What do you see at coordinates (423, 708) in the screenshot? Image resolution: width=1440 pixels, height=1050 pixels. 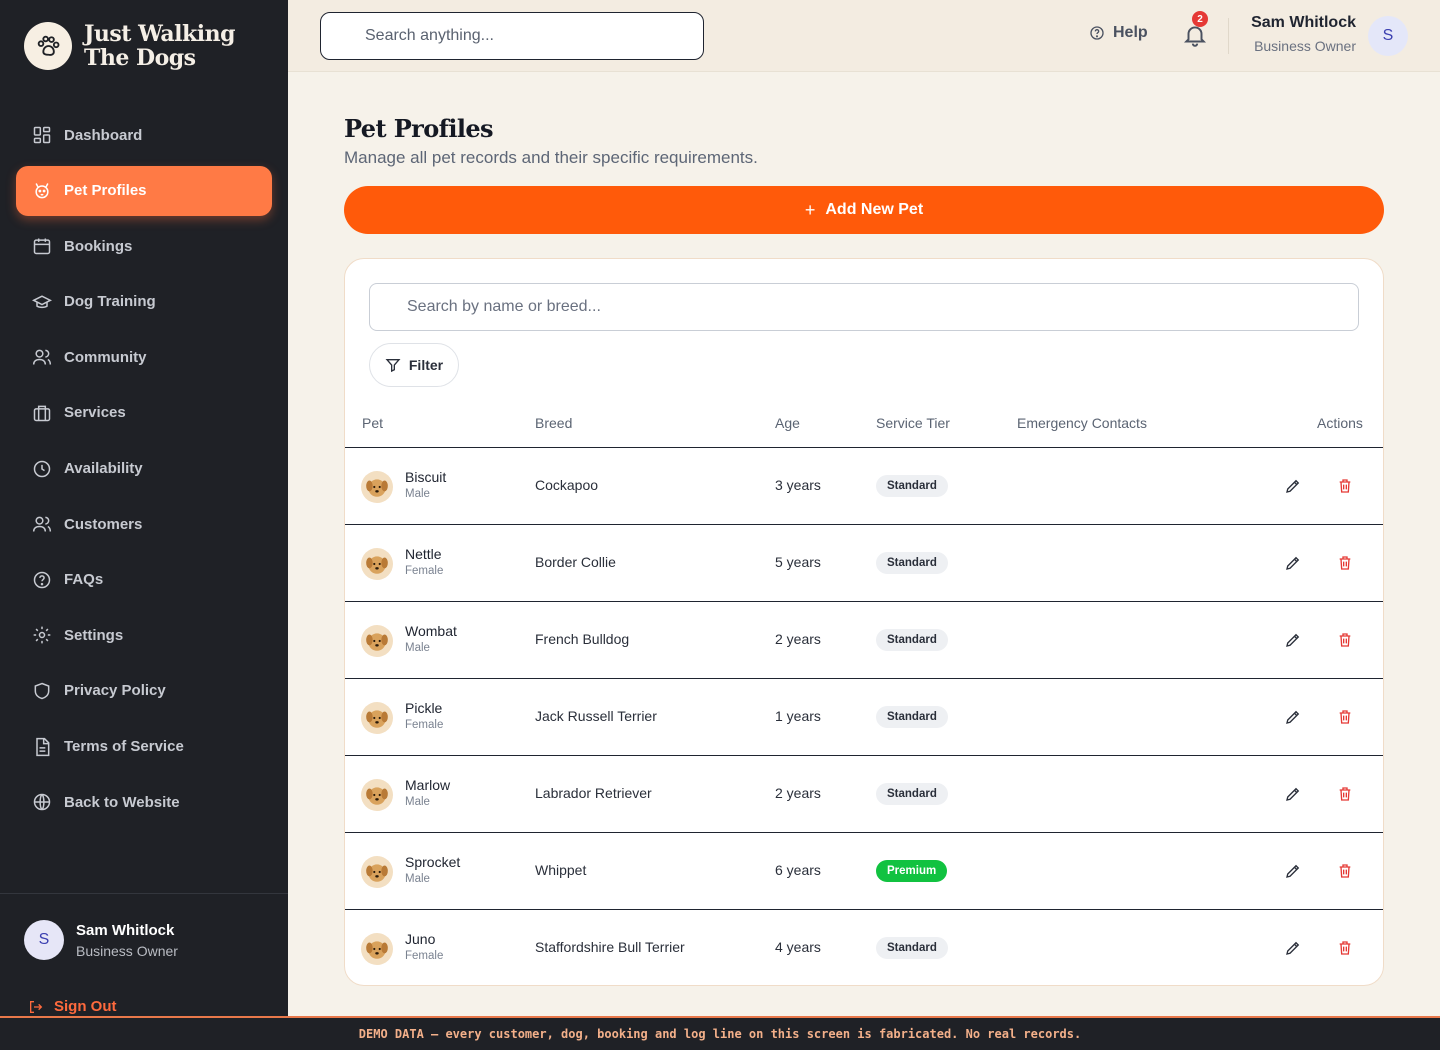 I see `pet-name: Pickle` at bounding box center [423, 708].